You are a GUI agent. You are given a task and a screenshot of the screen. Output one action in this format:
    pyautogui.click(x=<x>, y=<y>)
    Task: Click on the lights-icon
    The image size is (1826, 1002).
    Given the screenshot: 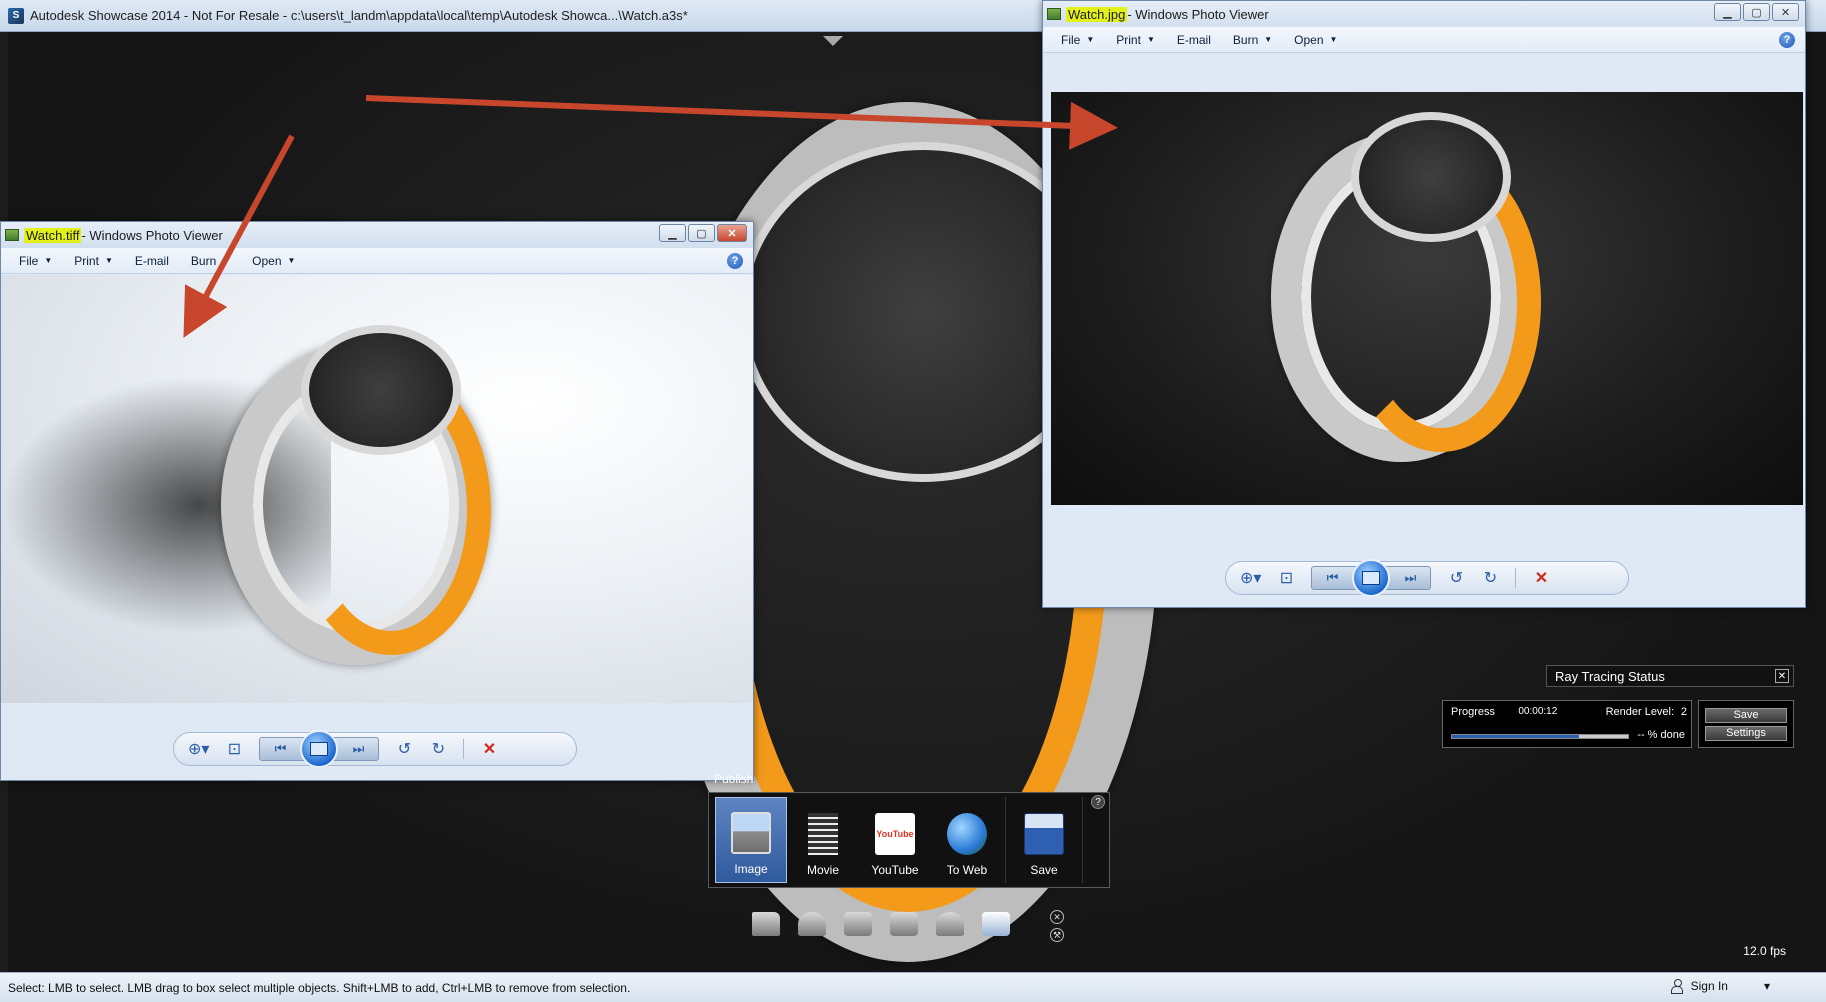 What is the action you would take?
    pyautogui.click(x=858, y=924)
    